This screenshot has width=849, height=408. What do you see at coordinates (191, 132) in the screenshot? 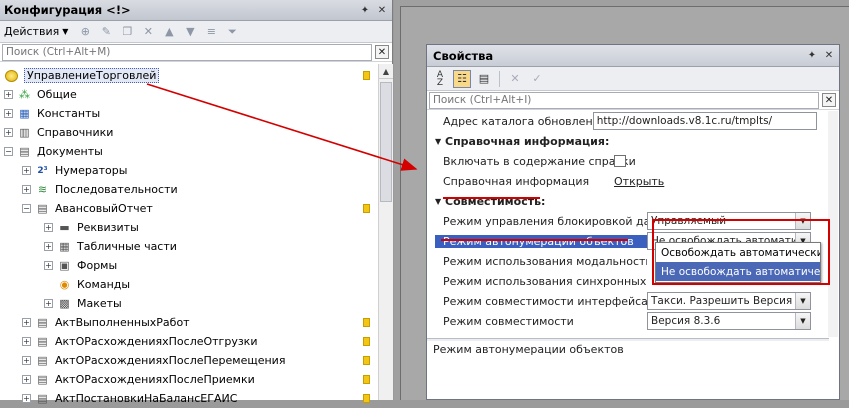
I see `tree-item: + ▥ Справочники` at bounding box center [191, 132].